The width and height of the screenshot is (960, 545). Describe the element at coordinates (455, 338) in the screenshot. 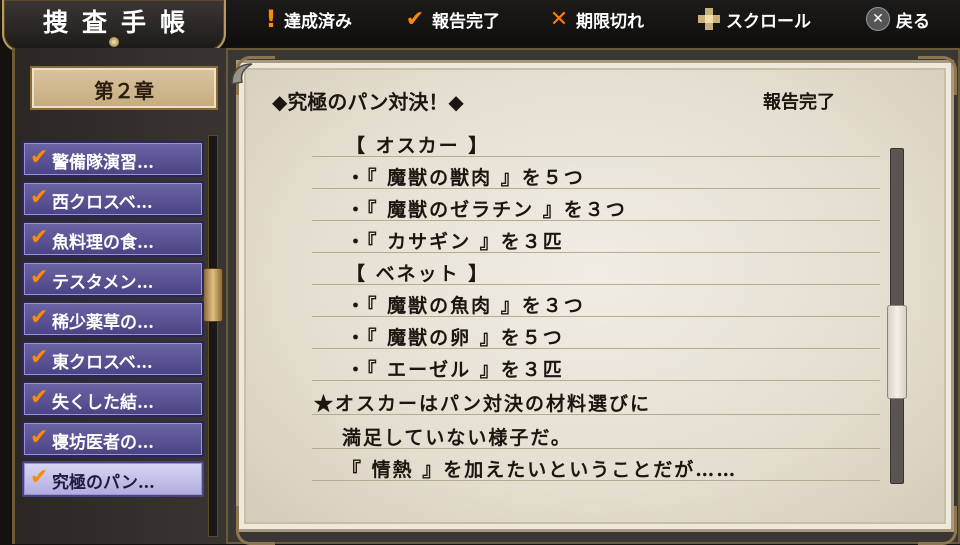

I see `detail-line-text: ・『 魔獣の卵 』を５つ` at that location.